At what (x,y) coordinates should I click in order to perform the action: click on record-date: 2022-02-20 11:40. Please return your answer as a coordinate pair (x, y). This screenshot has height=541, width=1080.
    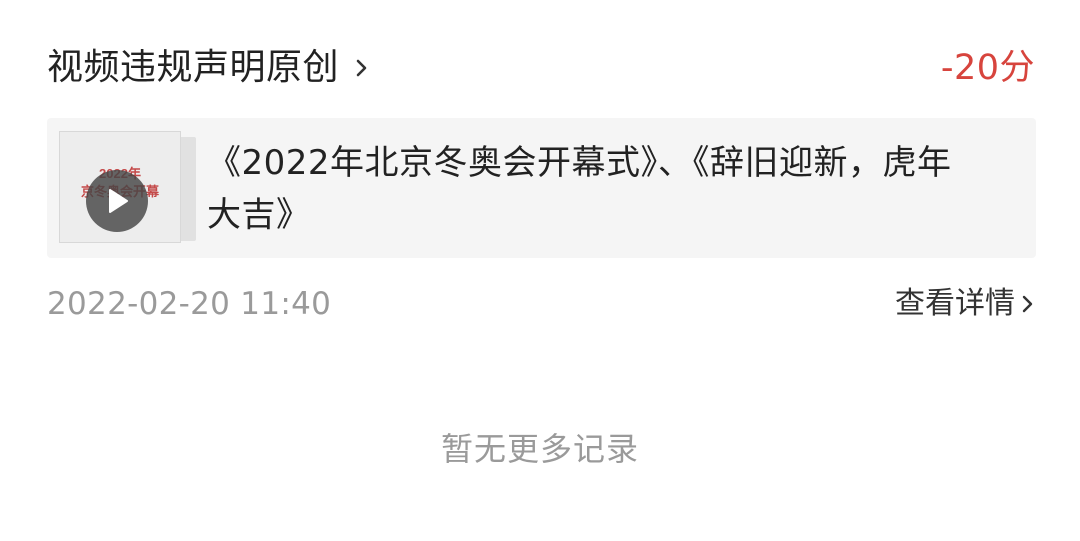
    Looking at the image, I should click on (189, 304).